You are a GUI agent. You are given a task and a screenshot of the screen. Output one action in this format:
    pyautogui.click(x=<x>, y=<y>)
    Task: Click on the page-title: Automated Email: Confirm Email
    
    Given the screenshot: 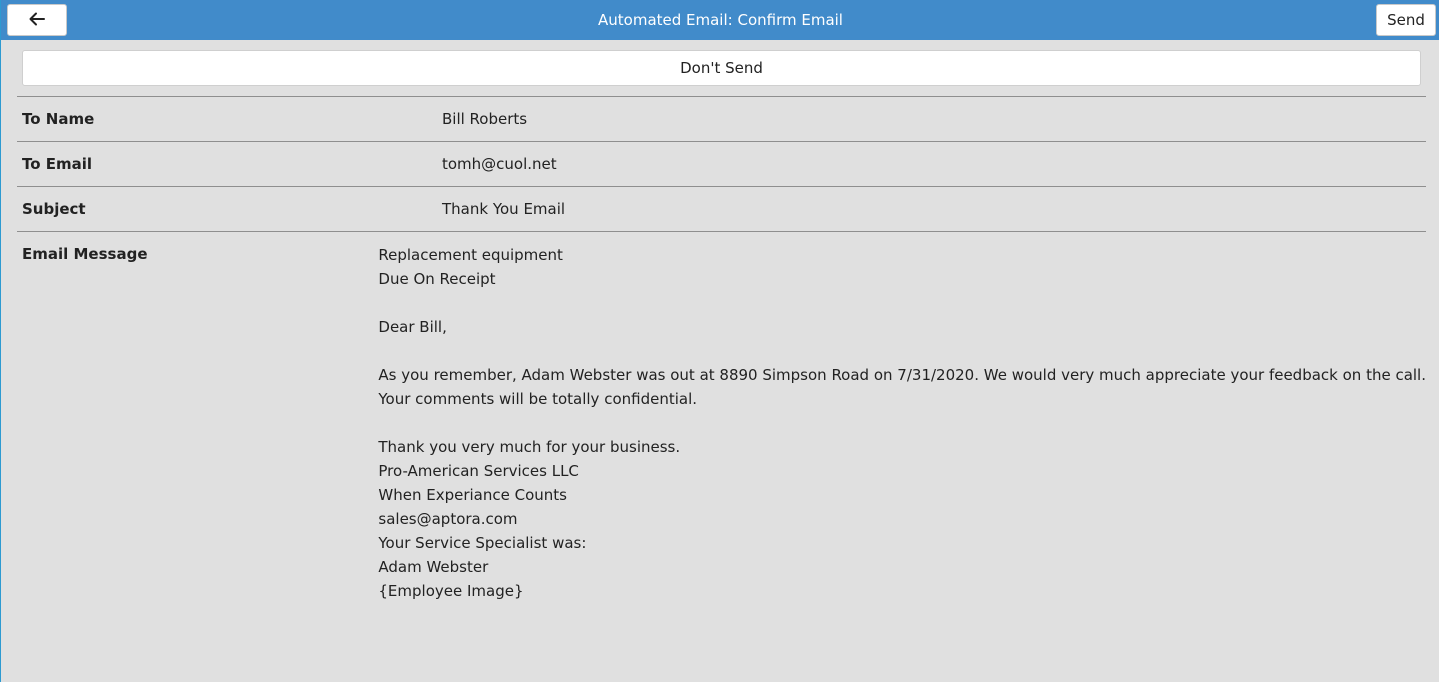 What is the action you would take?
    pyautogui.click(x=720, y=20)
    